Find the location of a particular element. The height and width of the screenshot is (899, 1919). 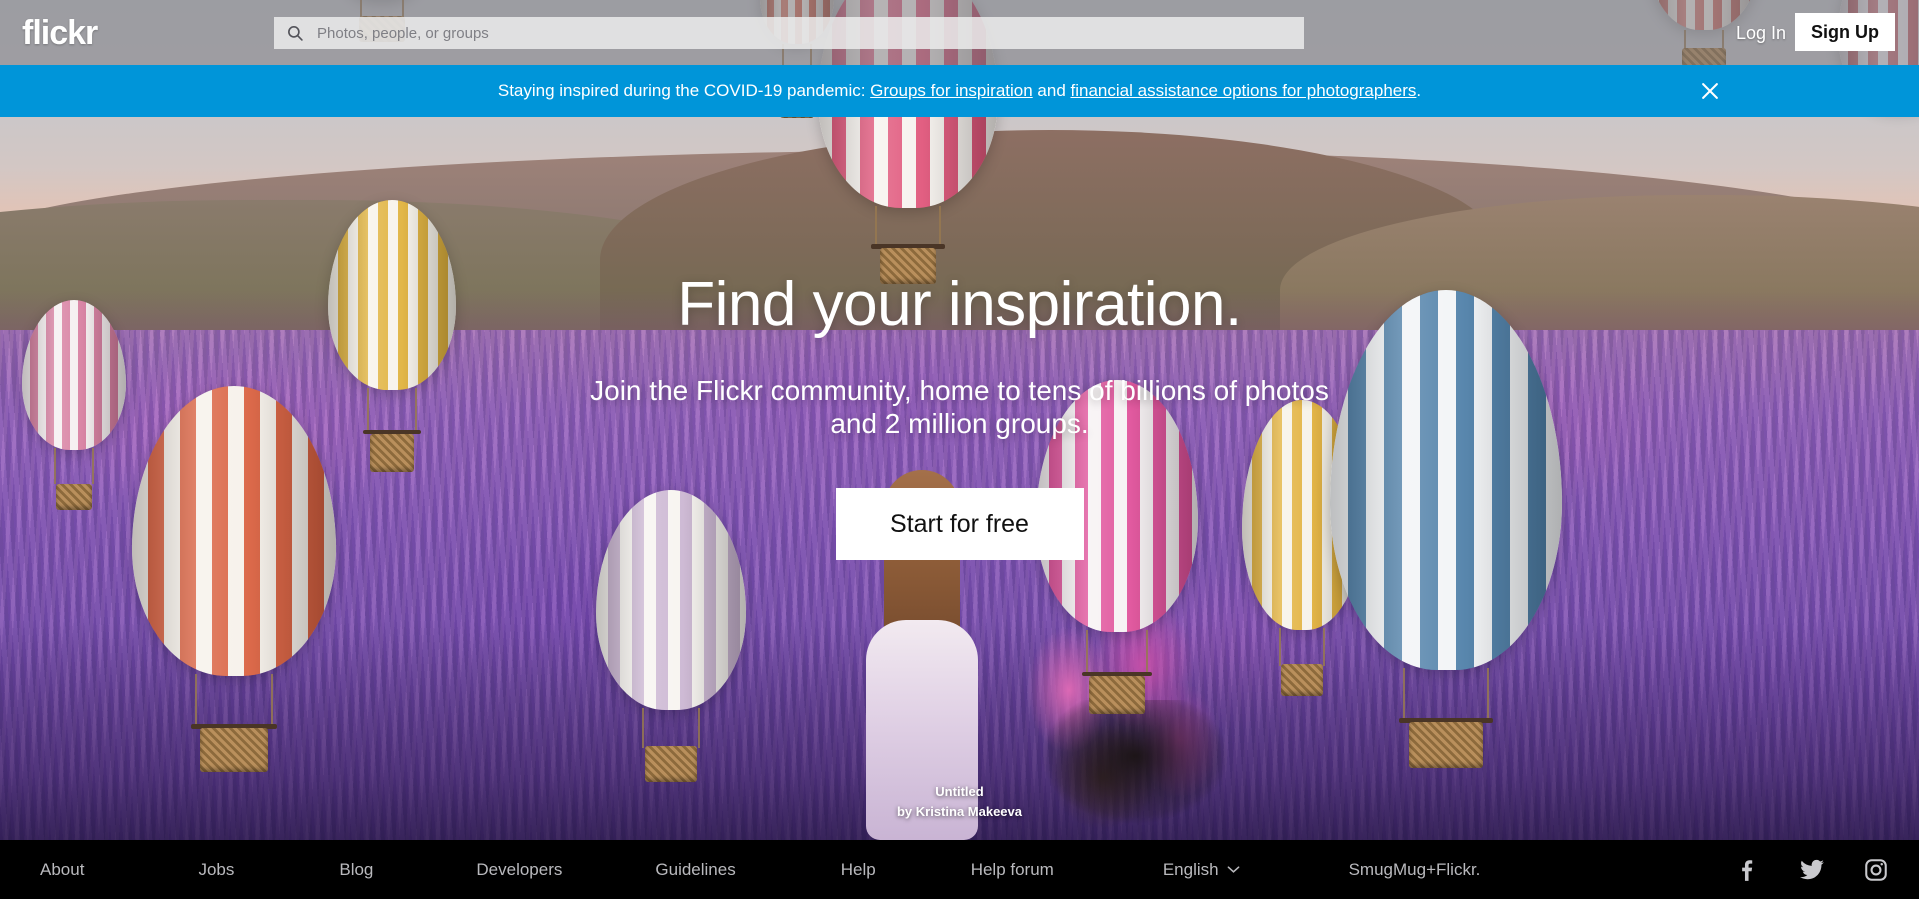

photo-title: Untitled is located at coordinates (959, 791).